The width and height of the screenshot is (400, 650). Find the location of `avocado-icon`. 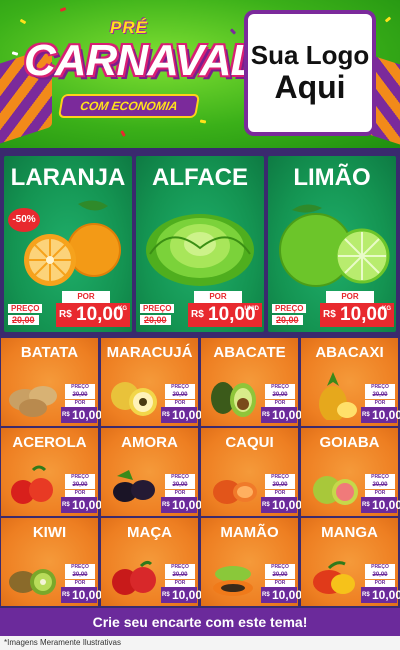

avocado-icon is located at coordinates (233, 399).